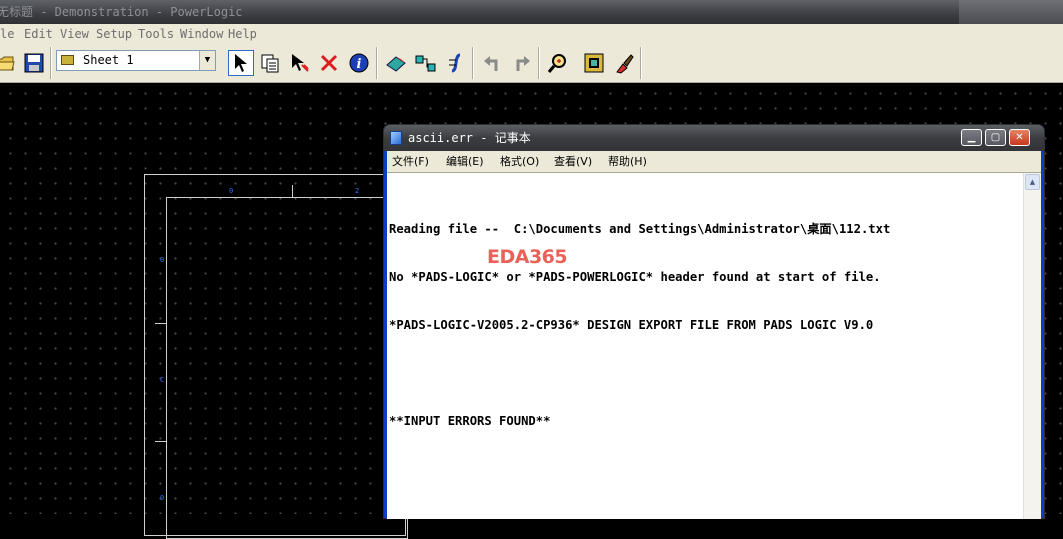 The width and height of the screenshot is (1063, 539). I want to click on add-part-button, so click(396, 63).